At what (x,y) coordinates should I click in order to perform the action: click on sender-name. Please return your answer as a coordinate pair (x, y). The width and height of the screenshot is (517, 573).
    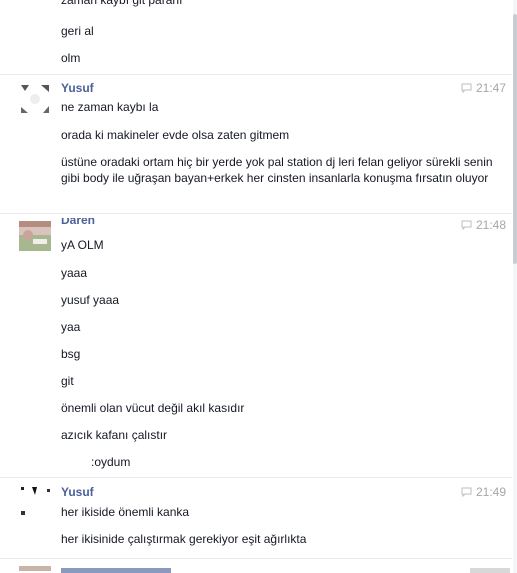
    Looking at the image, I should click on (116, 570).